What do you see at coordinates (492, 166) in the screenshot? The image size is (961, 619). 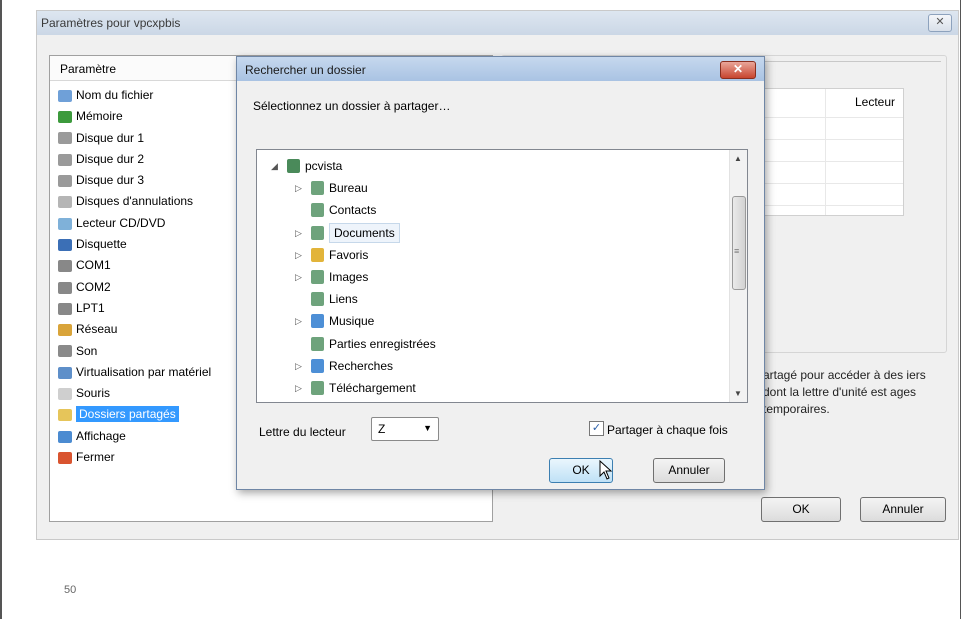 I see `folder-tree-item: ◢ pcvista` at bounding box center [492, 166].